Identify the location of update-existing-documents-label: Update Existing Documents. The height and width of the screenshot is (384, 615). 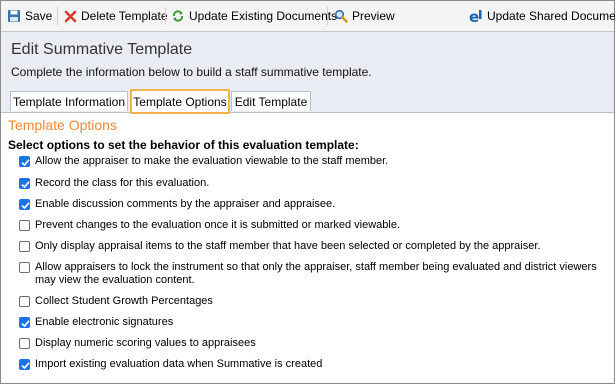
(263, 16).